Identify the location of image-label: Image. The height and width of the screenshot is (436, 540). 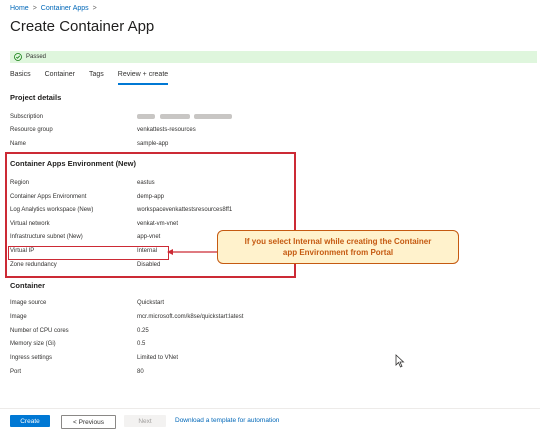
(18, 317).